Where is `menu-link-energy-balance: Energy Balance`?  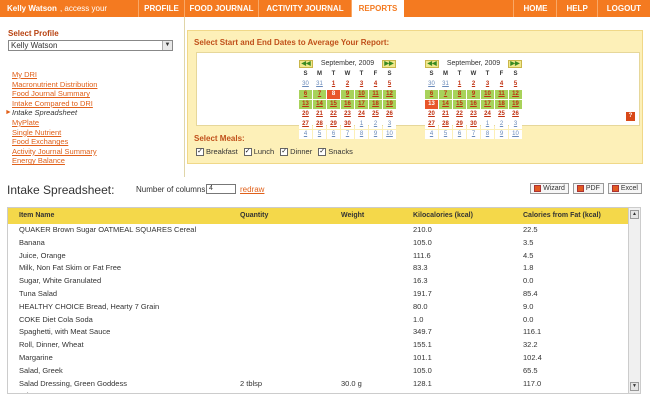 menu-link-energy-balance: Energy Balance is located at coordinates (38, 160).